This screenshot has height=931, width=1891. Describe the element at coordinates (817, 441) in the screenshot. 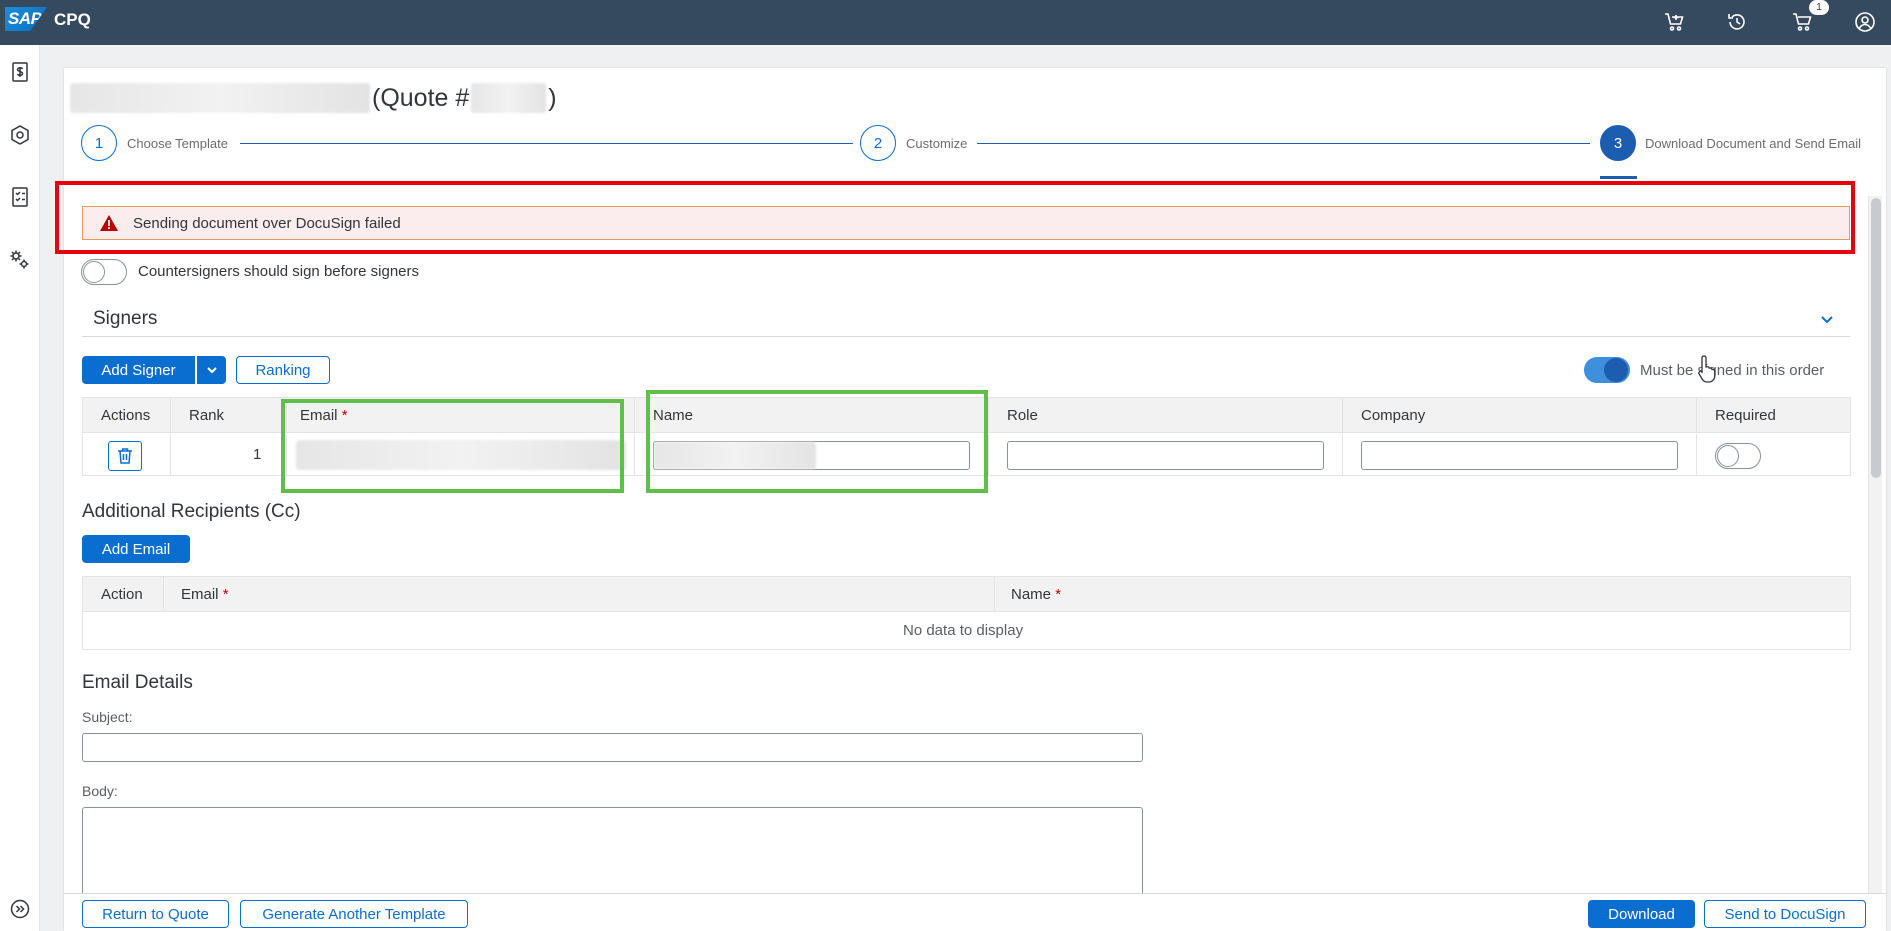

I see `name-highlight-frame` at that location.